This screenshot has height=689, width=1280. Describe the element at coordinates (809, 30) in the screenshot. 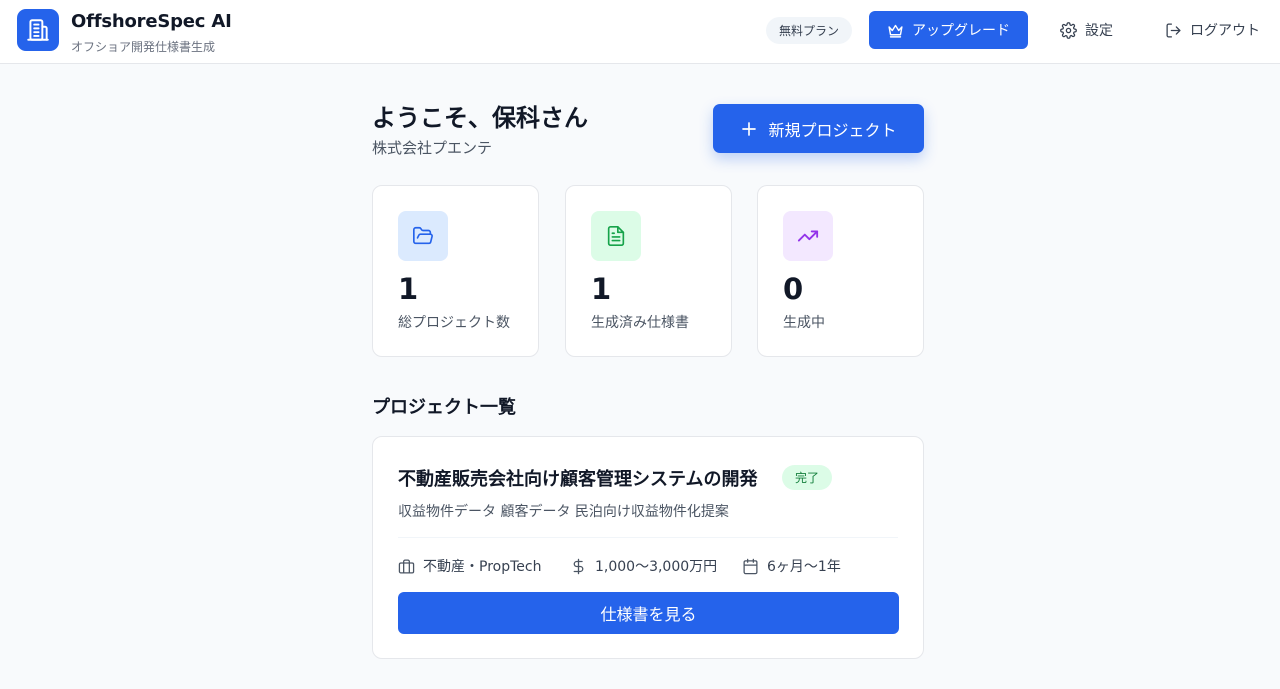

I see `plan-badge: 無料プラン` at that location.